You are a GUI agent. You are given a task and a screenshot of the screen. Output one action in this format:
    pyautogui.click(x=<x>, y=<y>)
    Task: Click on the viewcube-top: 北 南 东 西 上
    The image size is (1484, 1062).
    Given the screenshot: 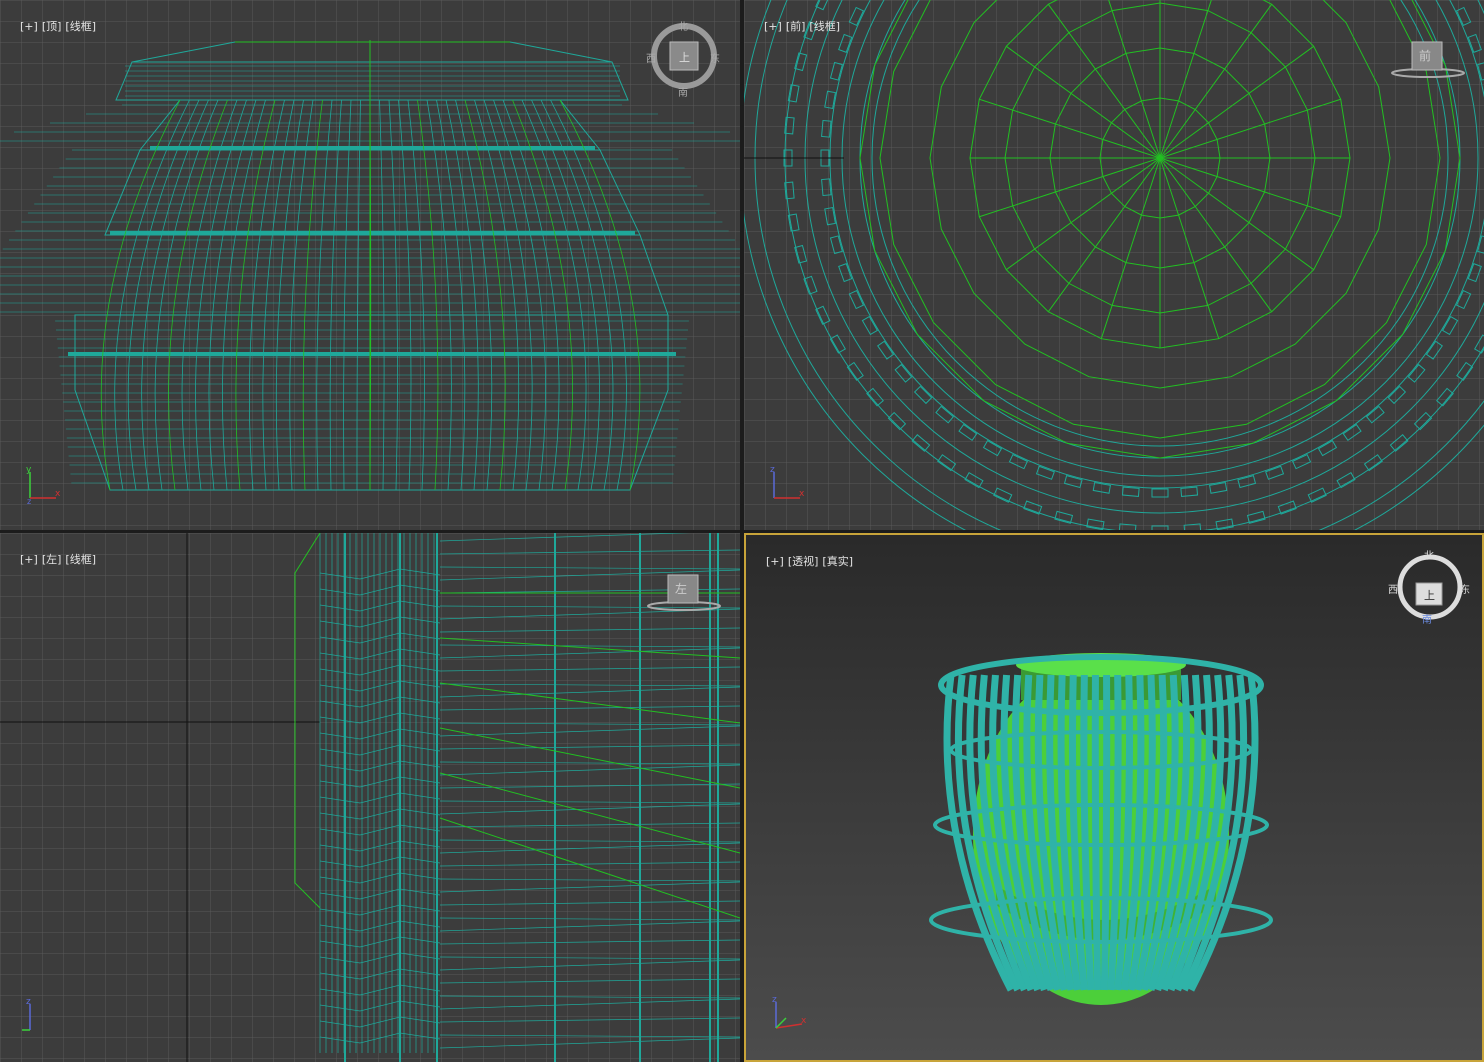 What is the action you would take?
    pyautogui.click(x=683, y=58)
    